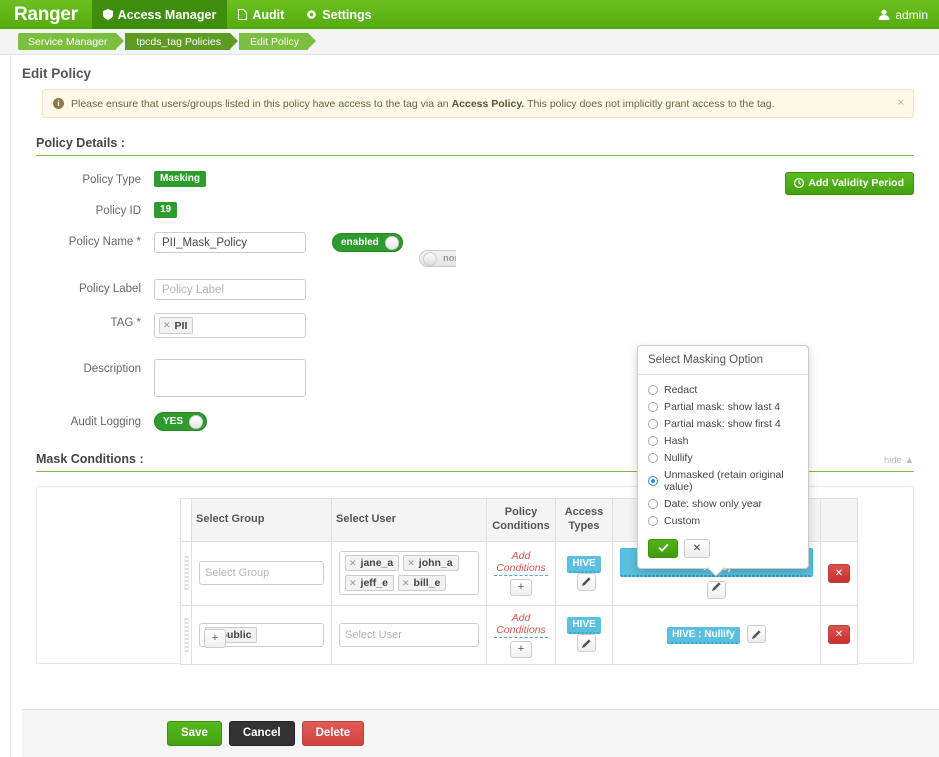 The width and height of the screenshot is (939, 757). I want to click on masking-option-redact-label: Redact, so click(681, 389).